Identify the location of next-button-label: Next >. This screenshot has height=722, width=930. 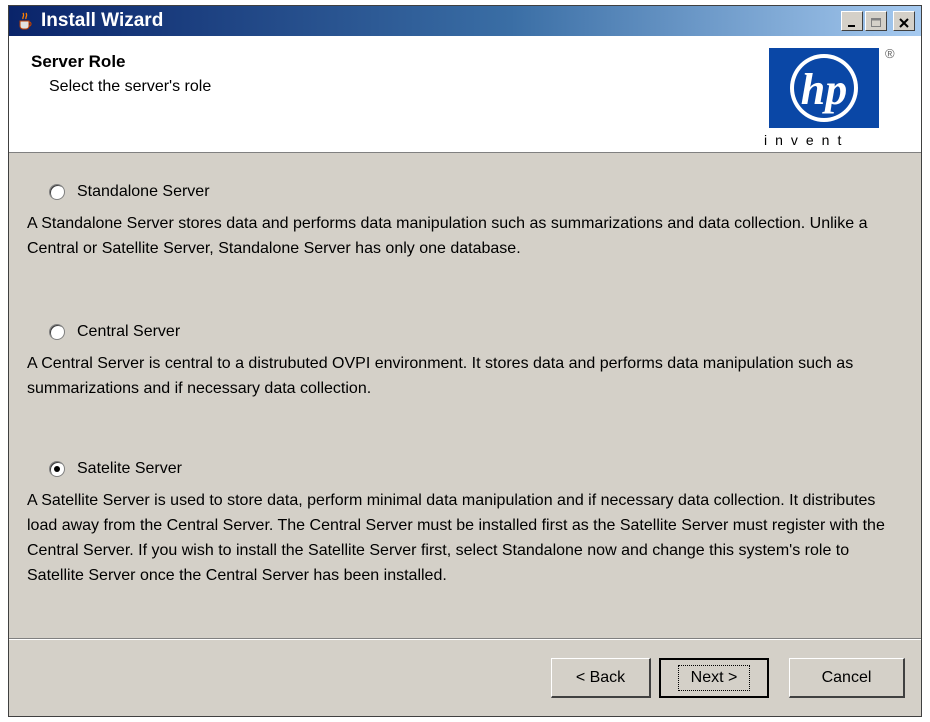
(714, 678).